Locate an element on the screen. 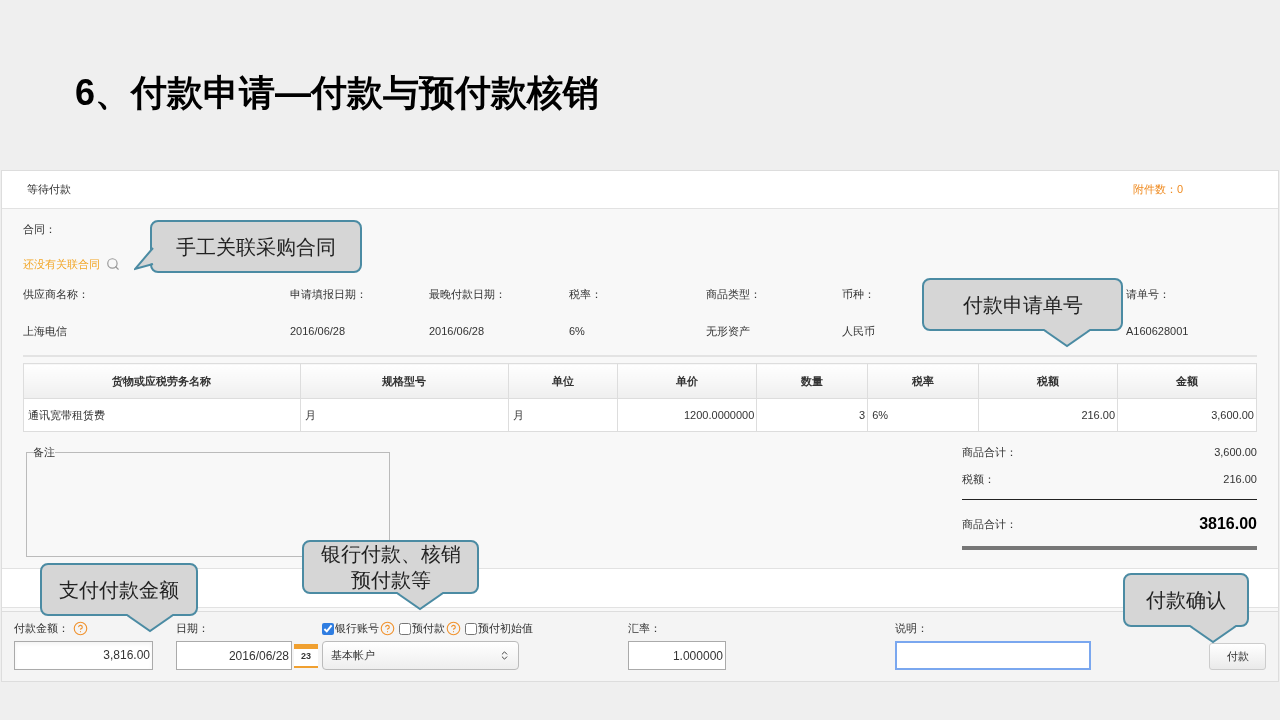 The height and width of the screenshot is (720, 1280). status-label: 等待付款 is located at coordinates (49, 190).